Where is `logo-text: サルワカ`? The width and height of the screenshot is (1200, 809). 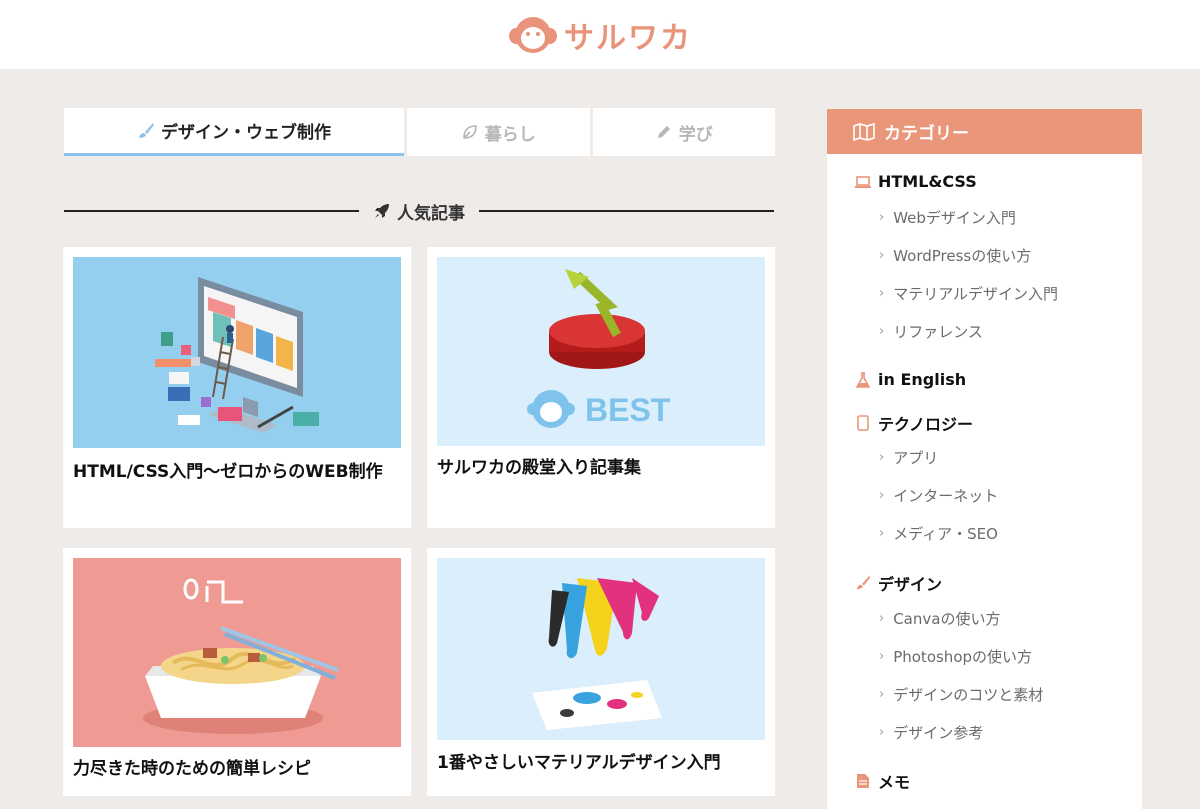
logo-text: サルワカ is located at coordinates (628, 38).